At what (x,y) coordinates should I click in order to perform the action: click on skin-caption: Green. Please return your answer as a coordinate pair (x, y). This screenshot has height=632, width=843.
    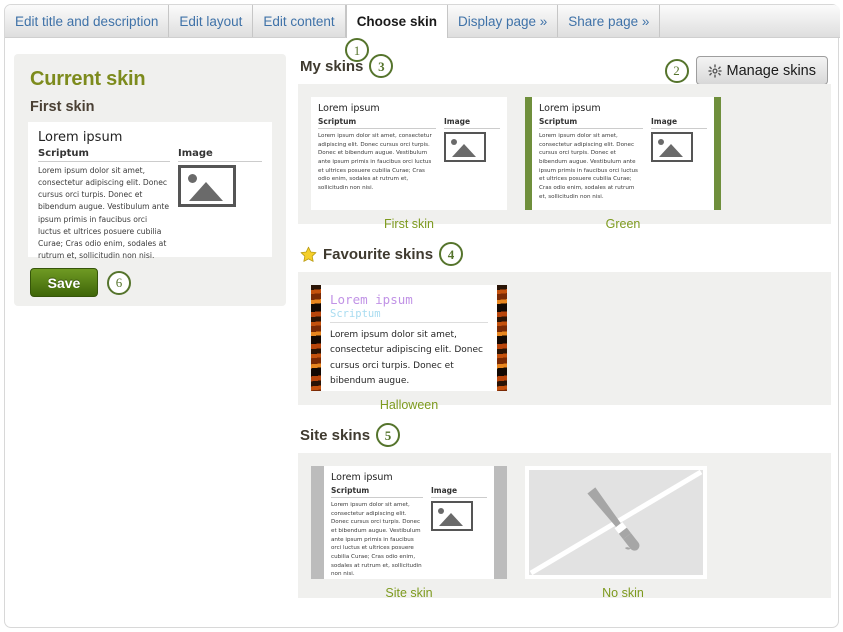
    Looking at the image, I should click on (623, 224).